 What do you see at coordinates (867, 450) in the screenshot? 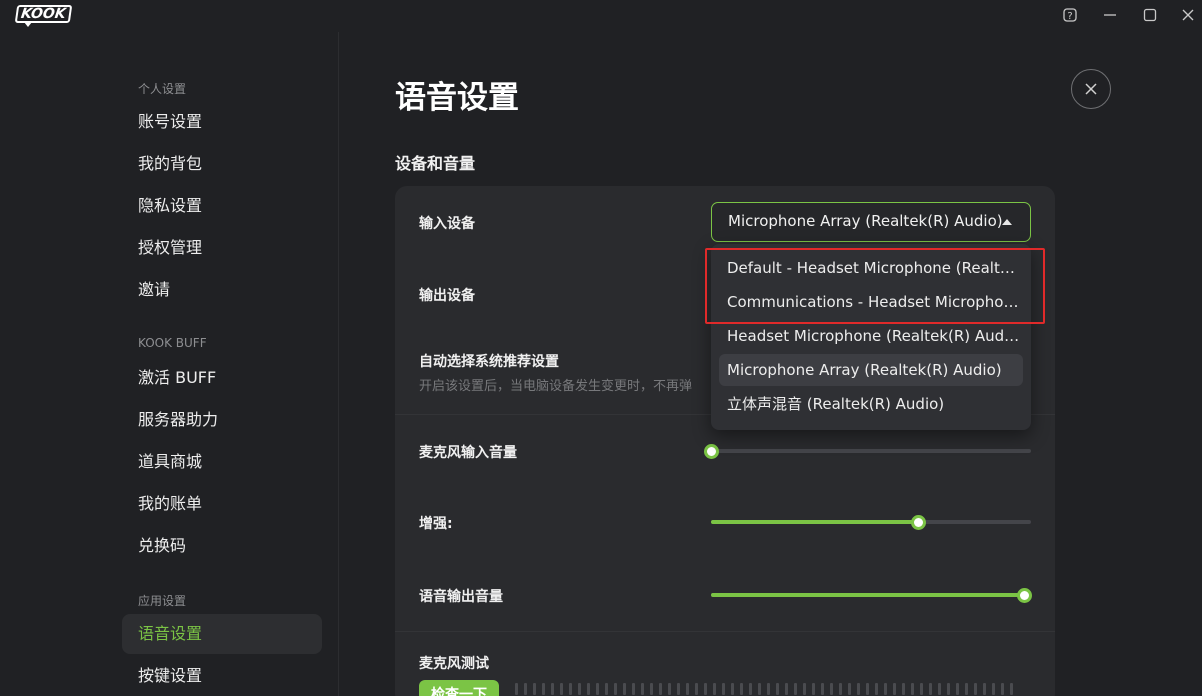
I see `mic-volume-slider` at bounding box center [867, 450].